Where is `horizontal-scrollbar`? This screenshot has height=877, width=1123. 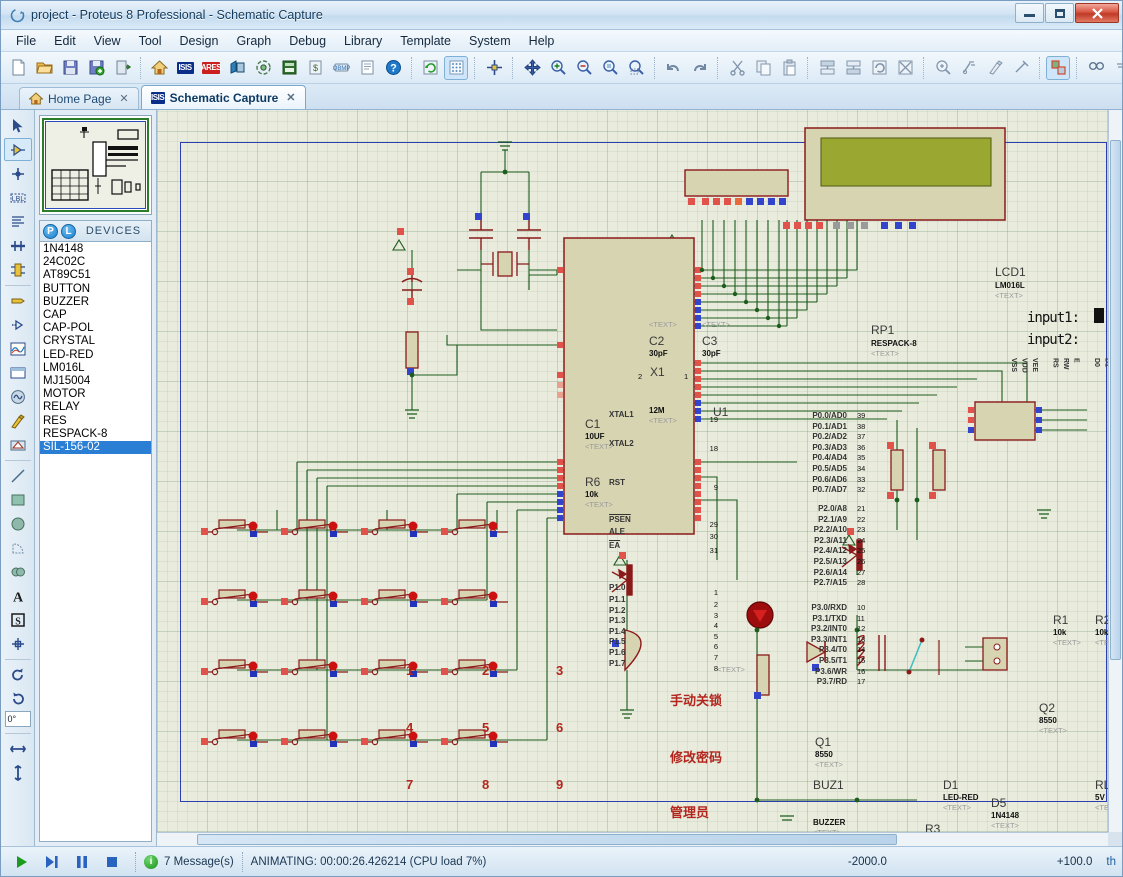 horizontal-scrollbar is located at coordinates (632, 839).